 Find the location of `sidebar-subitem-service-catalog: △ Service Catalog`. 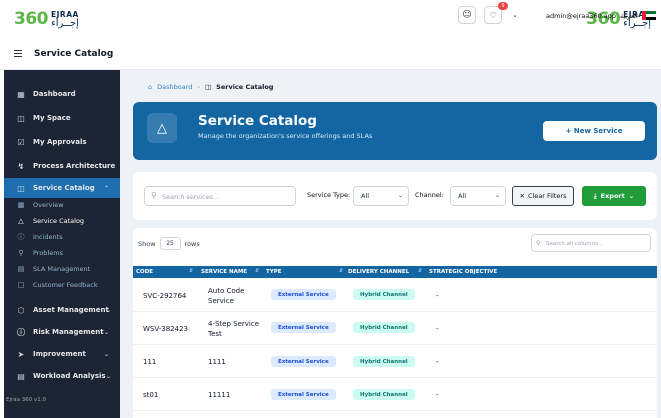

sidebar-subitem-service-catalog: △ Service Catalog is located at coordinates (62, 221).